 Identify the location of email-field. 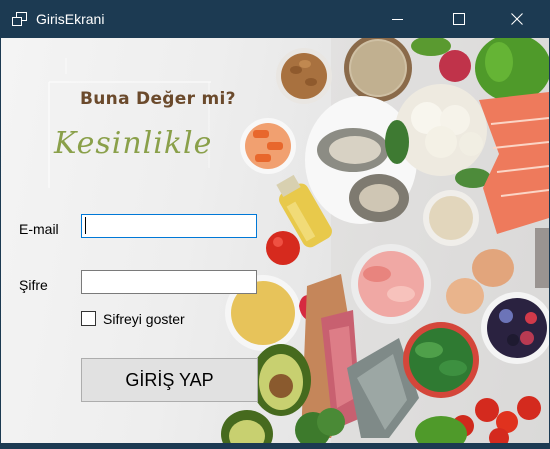
(169, 226).